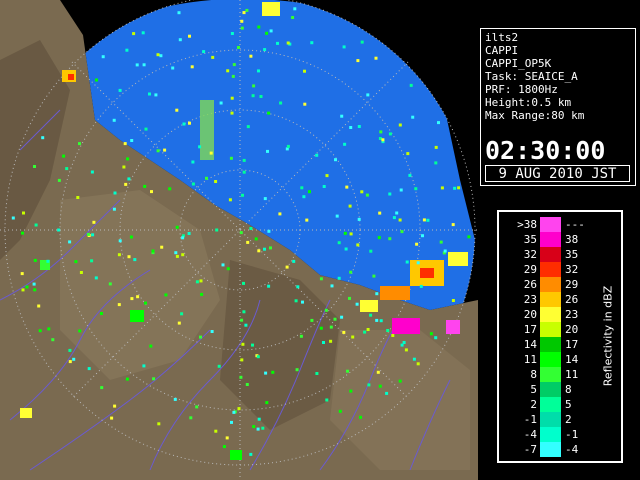  Describe the element at coordinates (572, 359) in the screenshot. I see `legend-high-value: 14` at that location.